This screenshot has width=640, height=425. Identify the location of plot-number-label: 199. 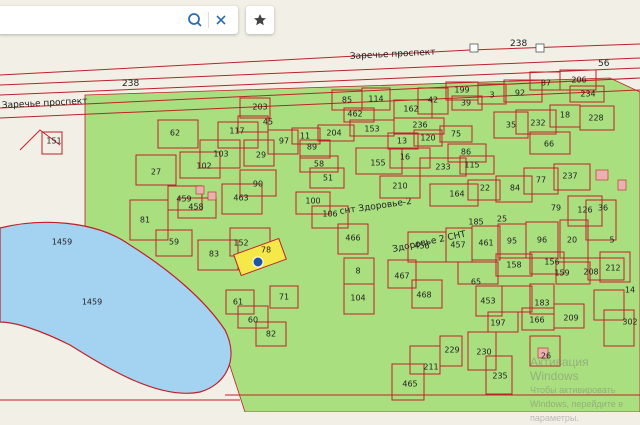
(461, 90).